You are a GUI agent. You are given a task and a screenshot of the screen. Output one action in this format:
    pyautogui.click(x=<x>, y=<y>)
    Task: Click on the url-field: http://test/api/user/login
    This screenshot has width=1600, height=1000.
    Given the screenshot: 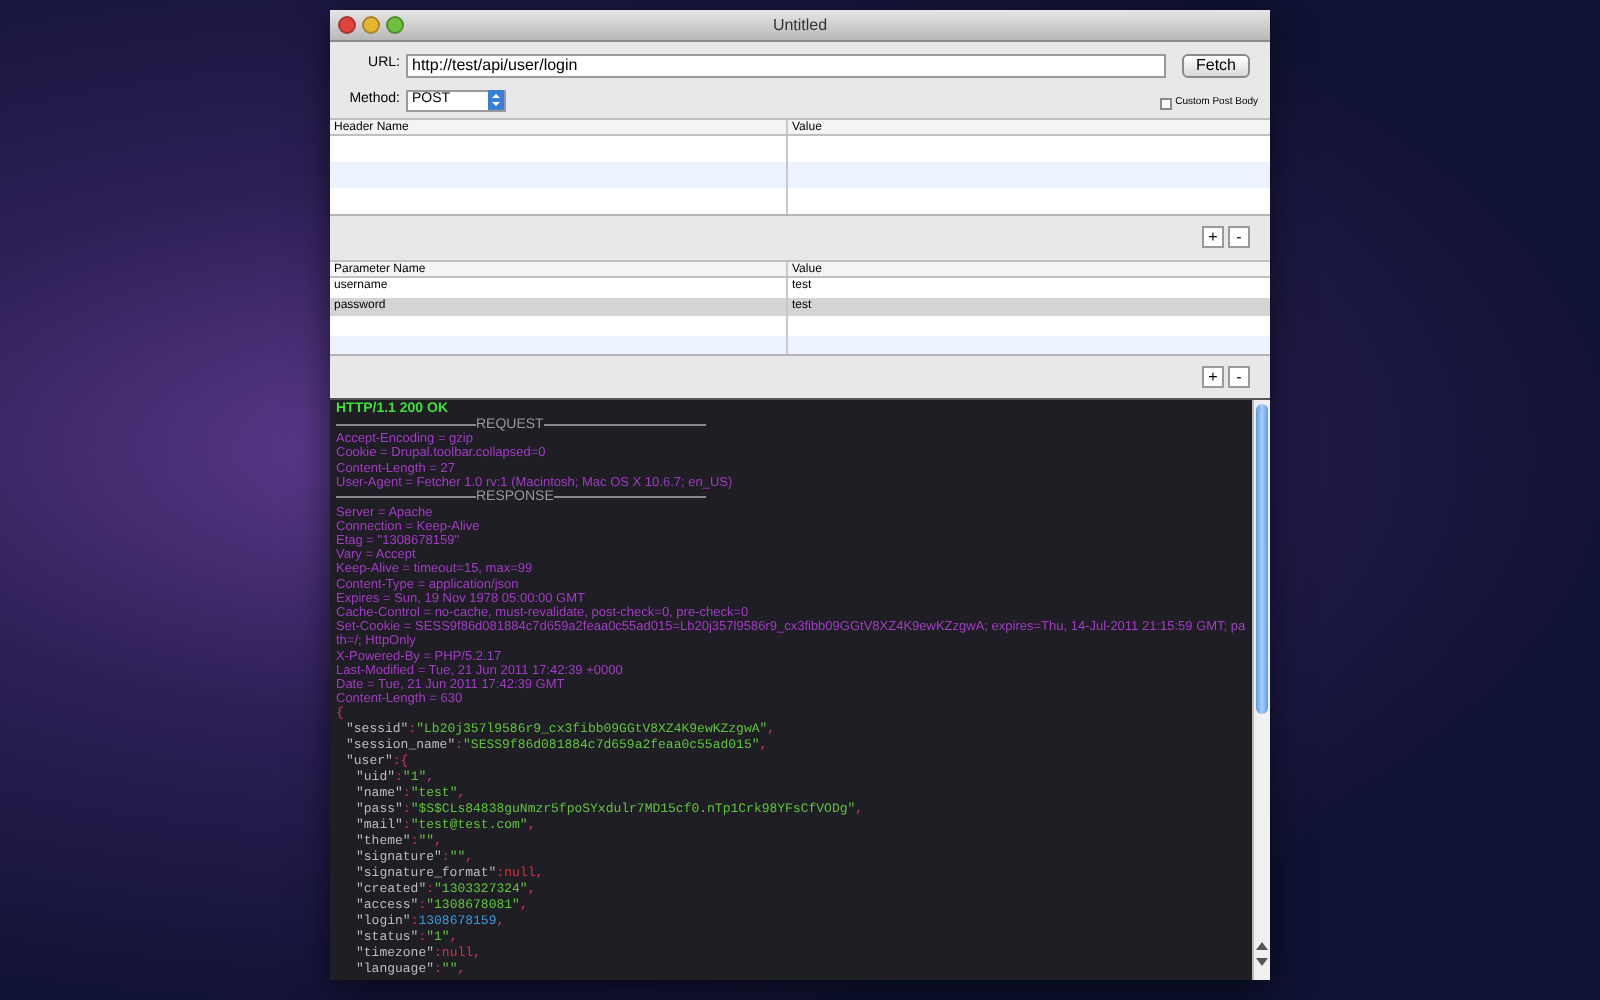 What is the action you would take?
    pyautogui.click(x=786, y=65)
    